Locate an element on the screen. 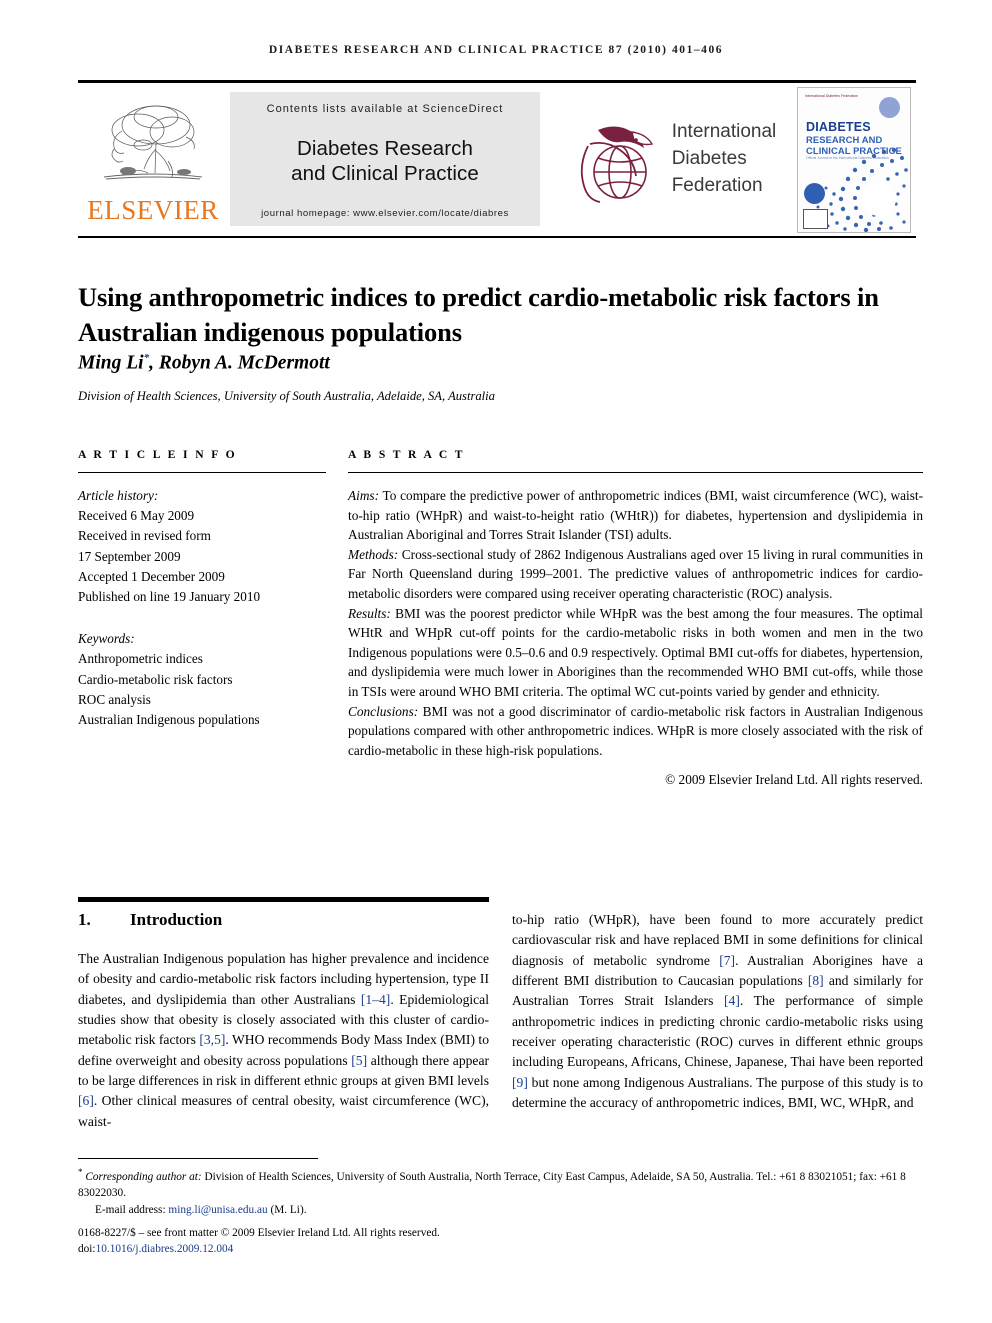 The width and height of the screenshot is (992, 1323). citation-link: [1–4] is located at coordinates (375, 999).